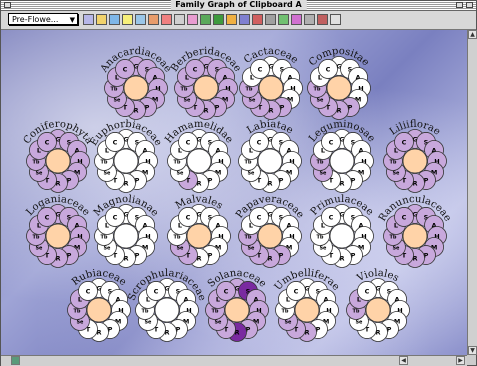 Image resolution: width=477 pixels, height=366 pixels. Describe the element at coordinates (469, 5) in the screenshot. I see `collapse-box` at that location.